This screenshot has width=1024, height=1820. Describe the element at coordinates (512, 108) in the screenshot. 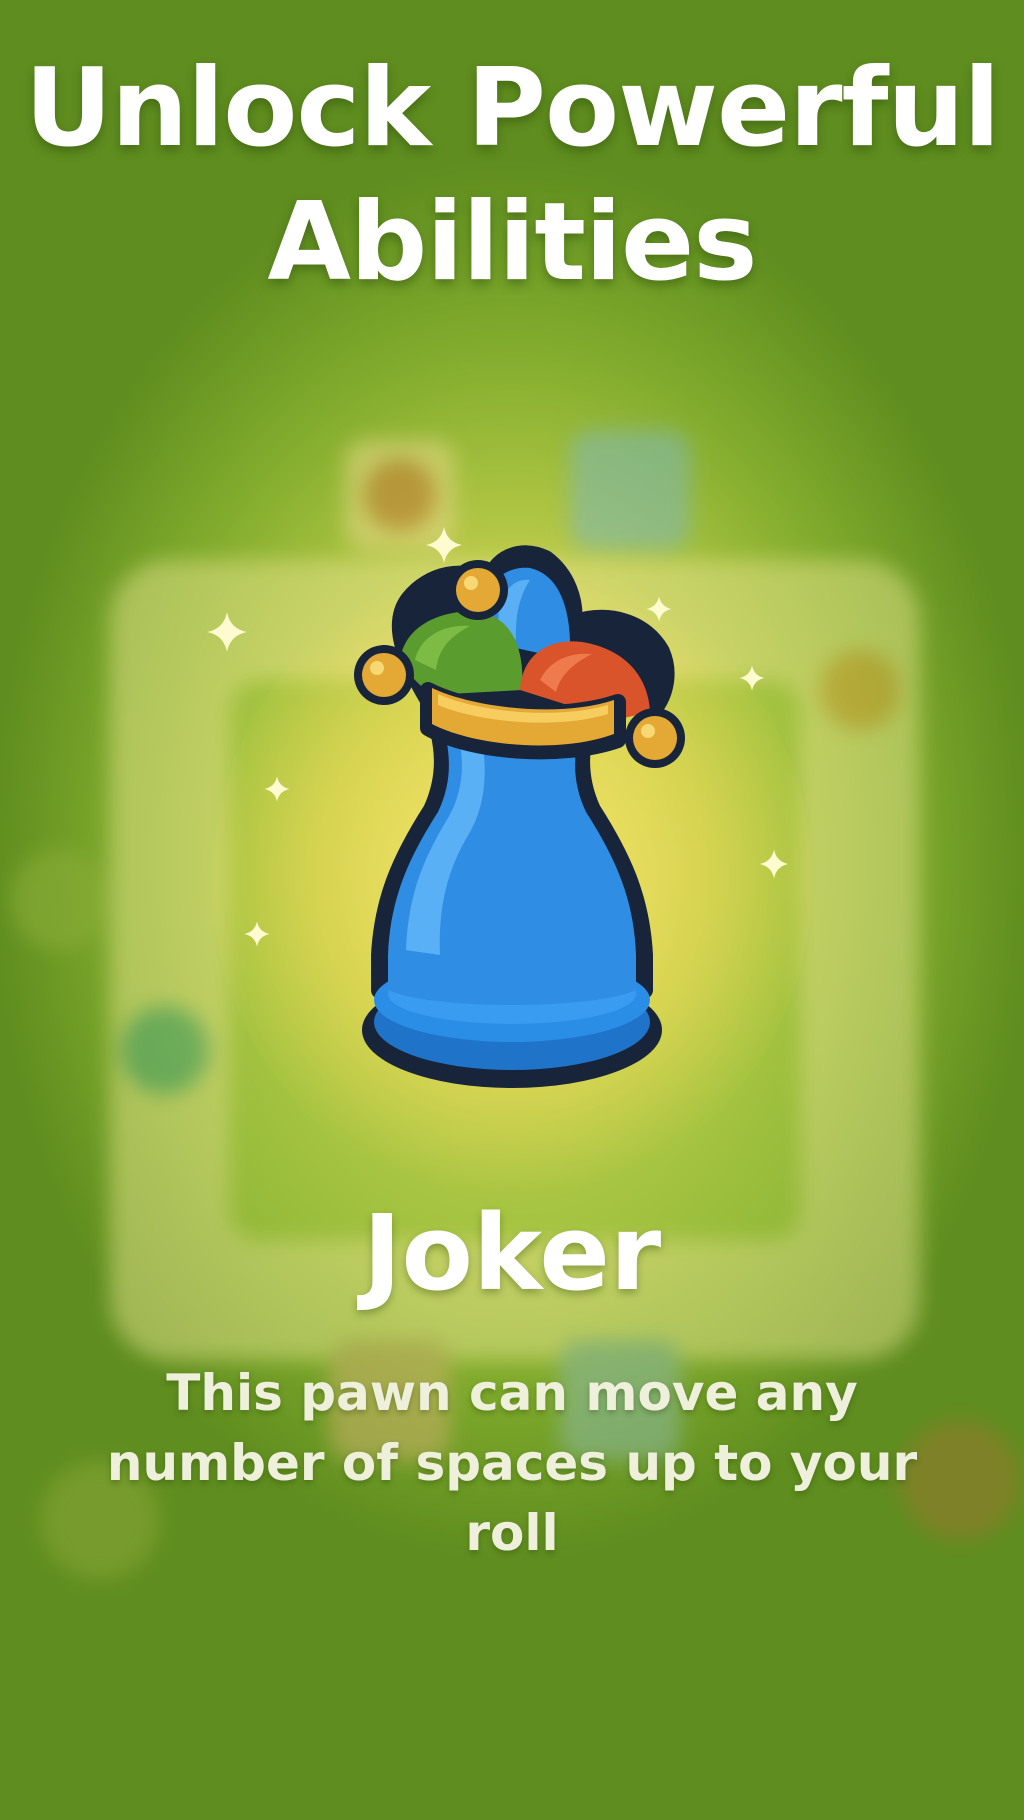

I see `title-line-1: Unlock Powerful` at that location.